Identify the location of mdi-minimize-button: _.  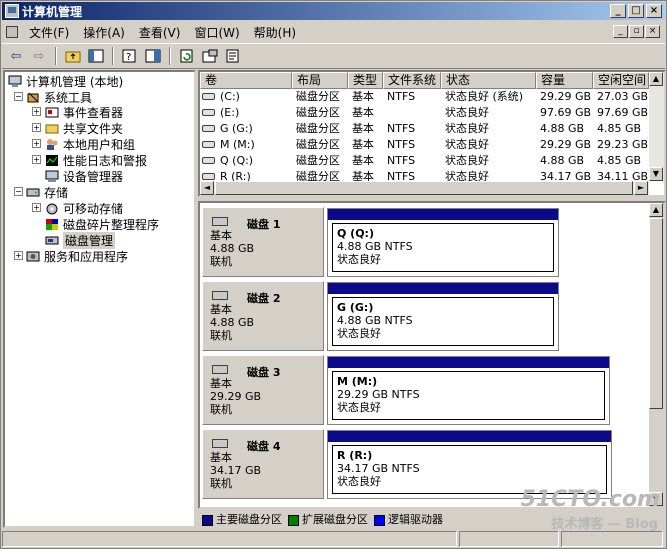
(620, 31).